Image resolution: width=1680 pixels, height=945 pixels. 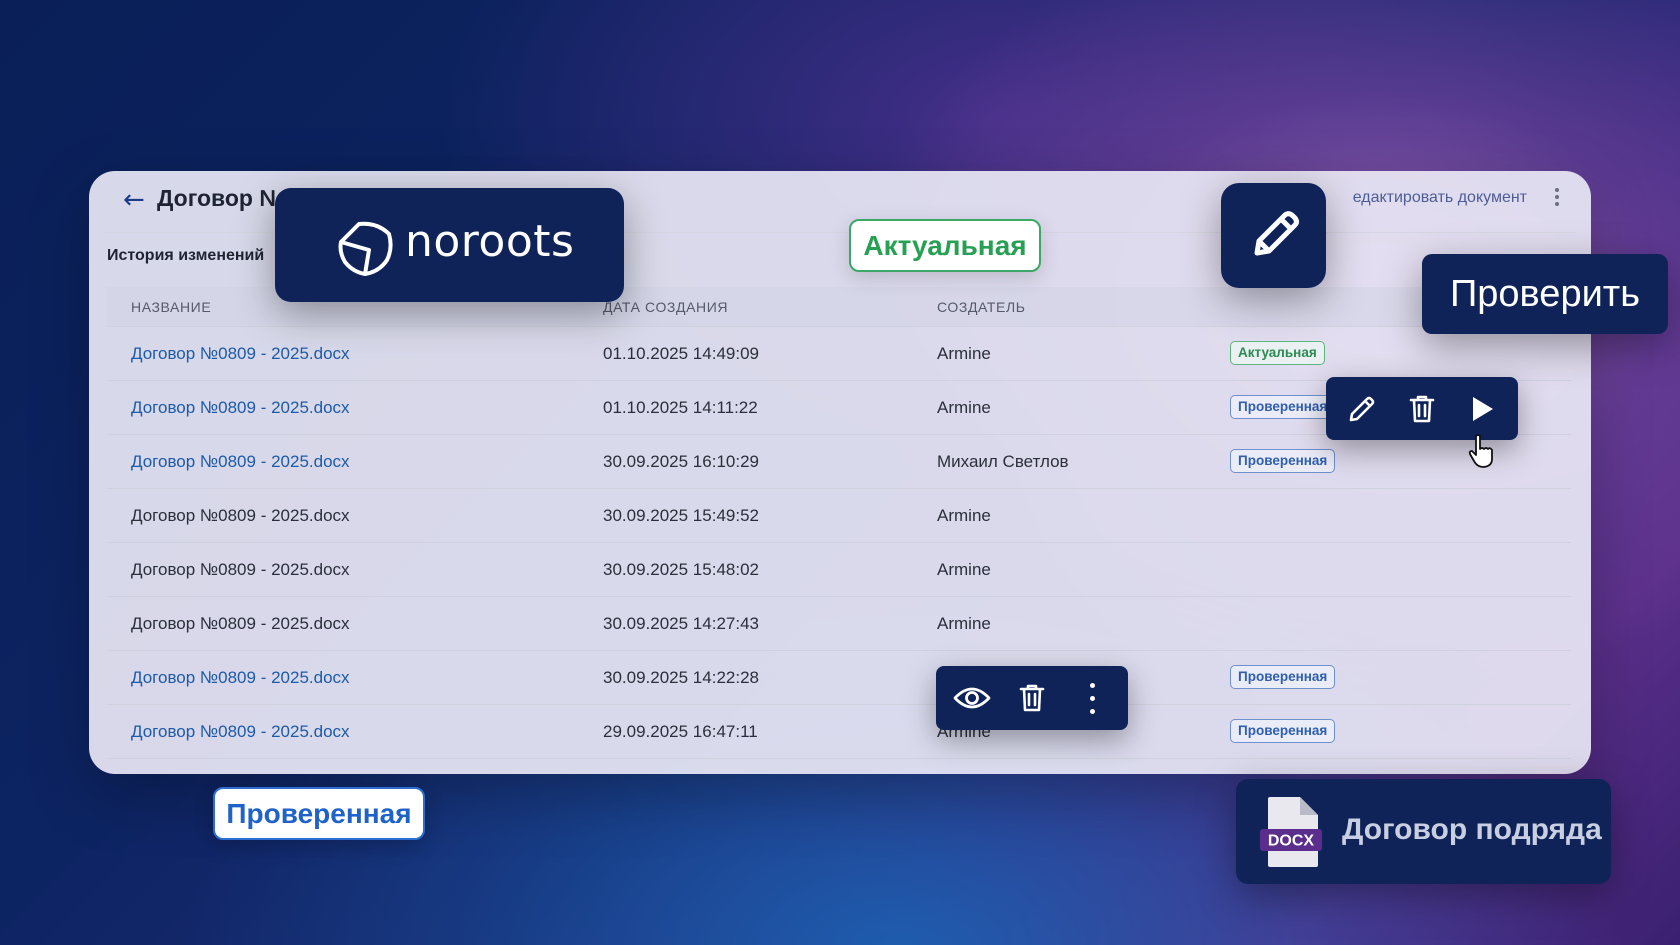 I want to click on logo-text: noroots, so click(x=490, y=241).